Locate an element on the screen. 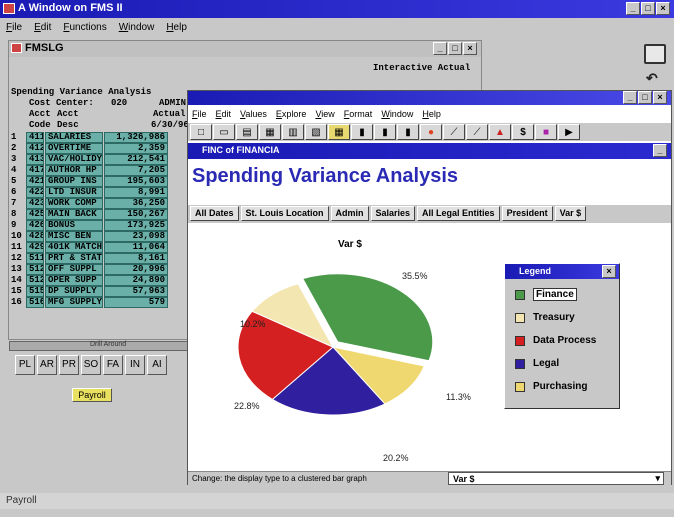 Image resolution: width=674 pixels, height=517 pixels. table-row: 2 412 OVERTIME 2,359 is located at coordinates (89, 148).